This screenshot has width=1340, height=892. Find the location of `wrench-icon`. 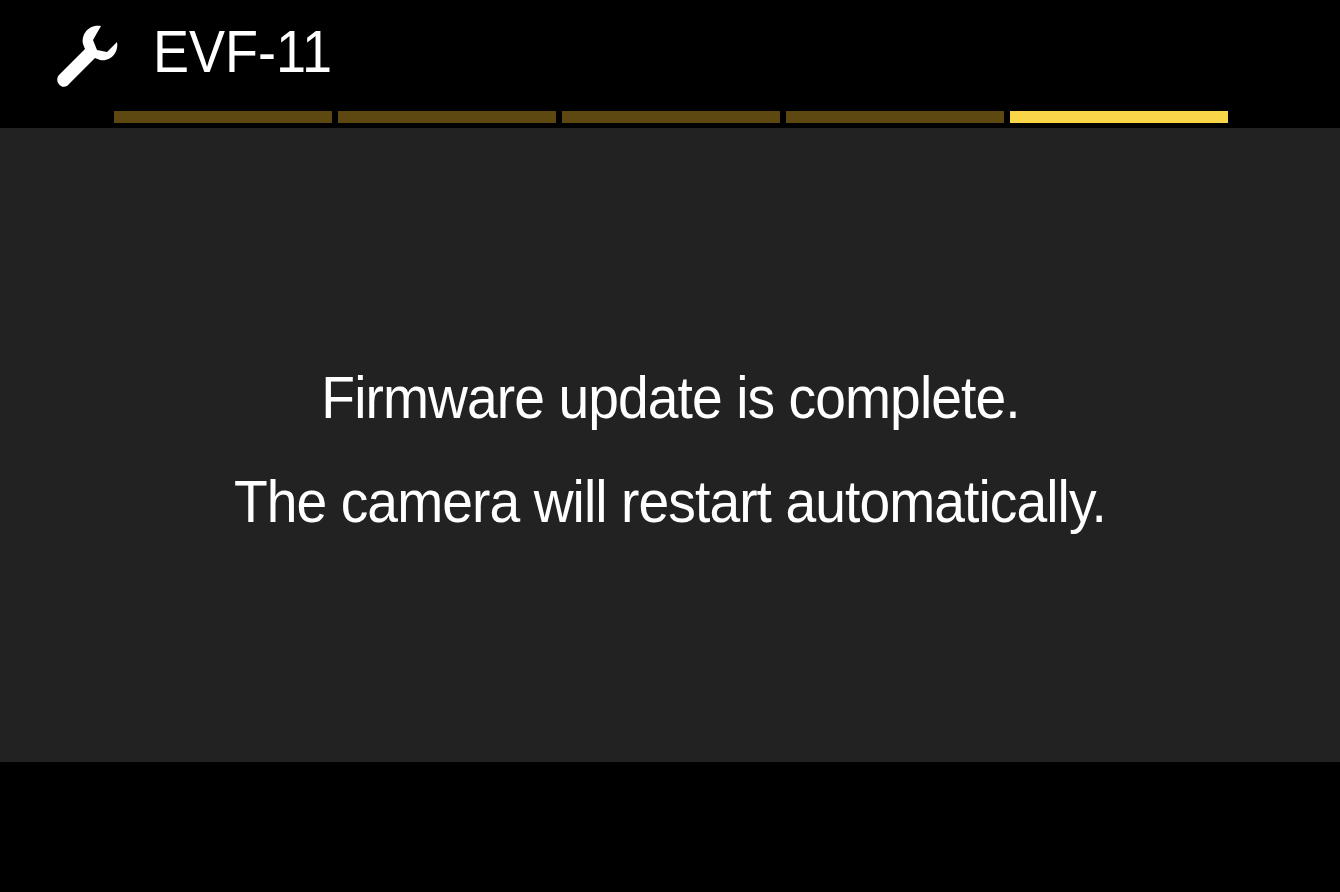

wrench-icon is located at coordinates (87, 55).